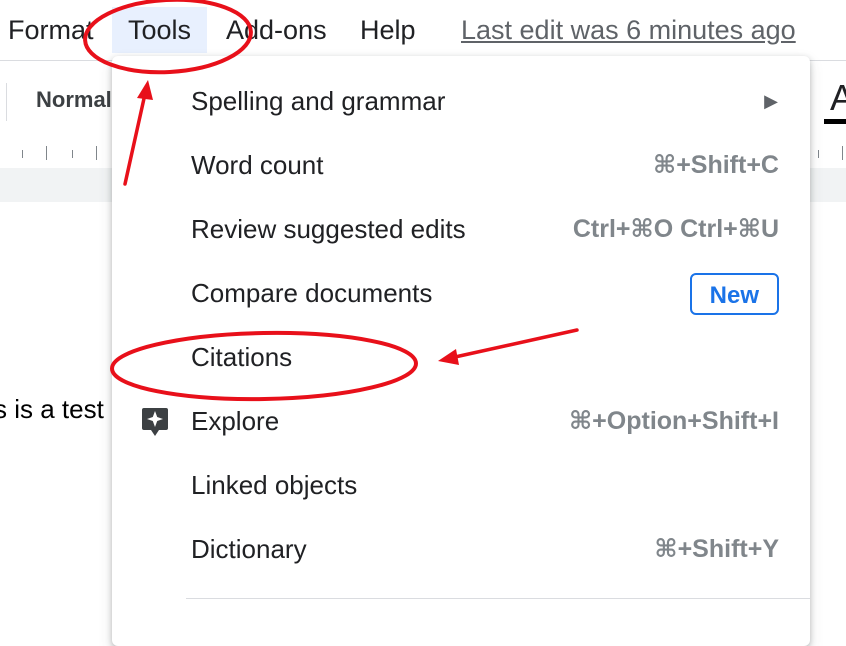  What do you see at coordinates (52, 409) in the screenshot?
I see `document-text: s is a test` at bounding box center [52, 409].